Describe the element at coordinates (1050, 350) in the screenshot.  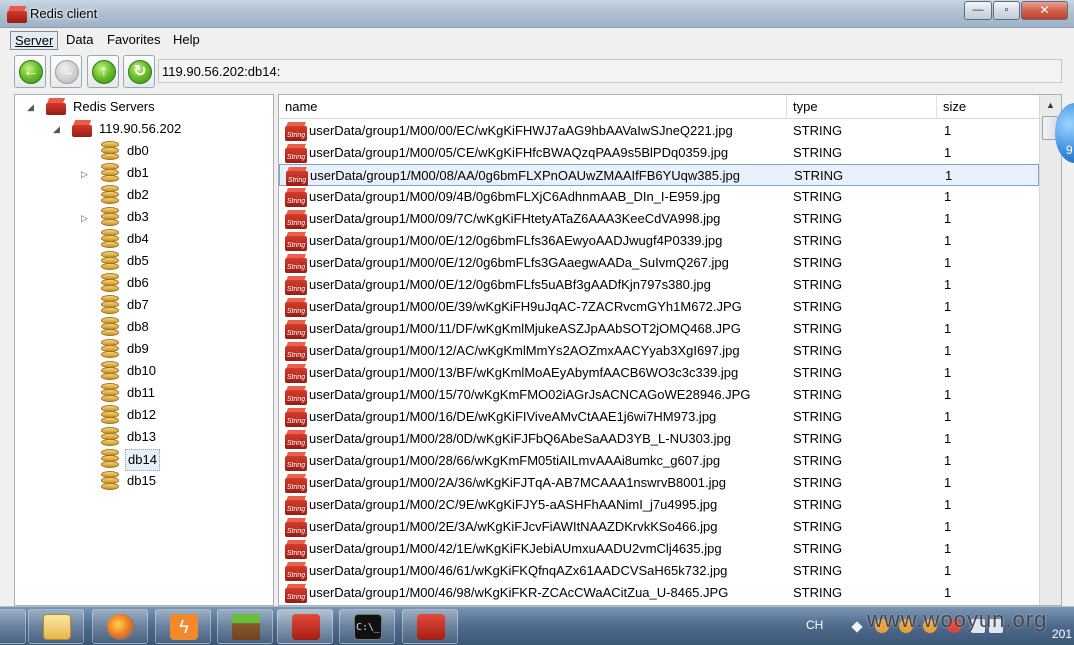
I see `vertical-scrollbar: ▲` at that location.